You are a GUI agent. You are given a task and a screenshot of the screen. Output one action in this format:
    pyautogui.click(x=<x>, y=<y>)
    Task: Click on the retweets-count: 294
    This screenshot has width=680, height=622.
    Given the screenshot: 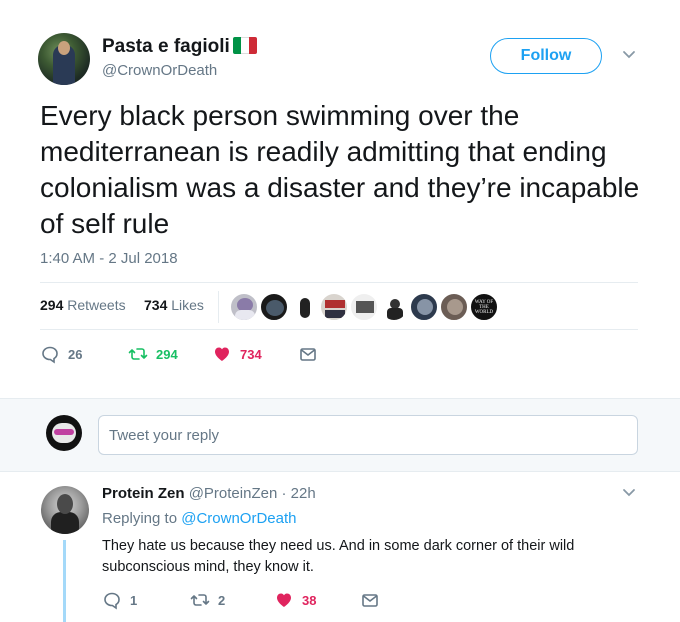 What is the action you would take?
    pyautogui.click(x=52, y=305)
    